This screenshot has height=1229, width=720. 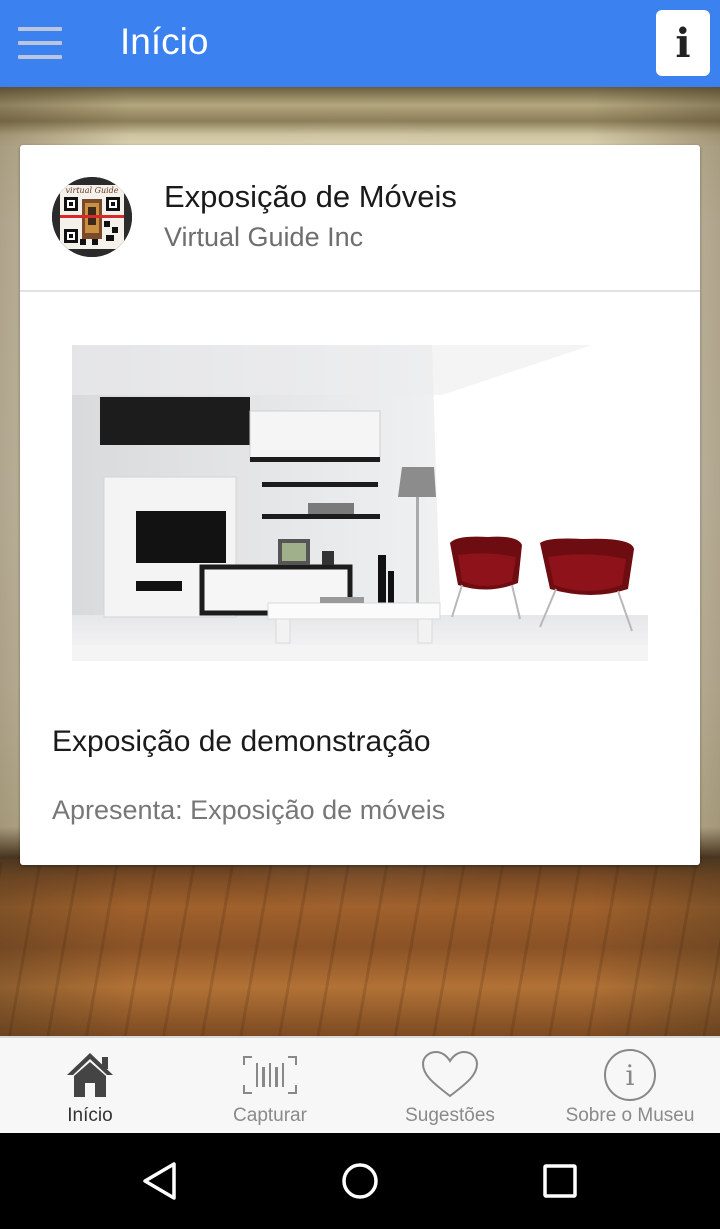 What do you see at coordinates (164, 41) in the screenshot?
I see `page-title: Início` at bounding box center [164, 41].